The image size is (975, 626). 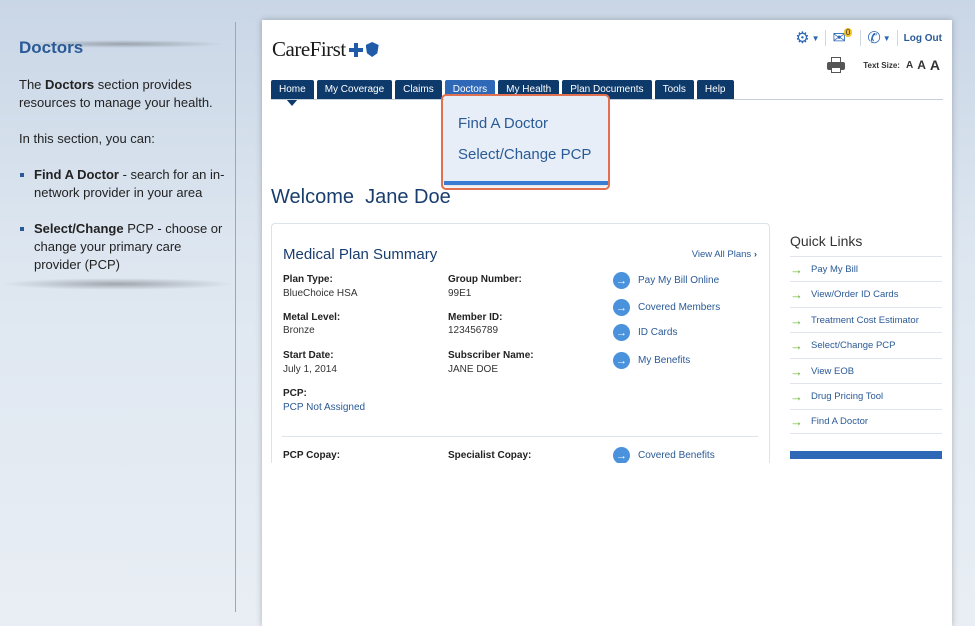 What do you see at coordinates (909, 65) in the screenshot?
I see `text-size-small: A` at bounding box center [909, 65].